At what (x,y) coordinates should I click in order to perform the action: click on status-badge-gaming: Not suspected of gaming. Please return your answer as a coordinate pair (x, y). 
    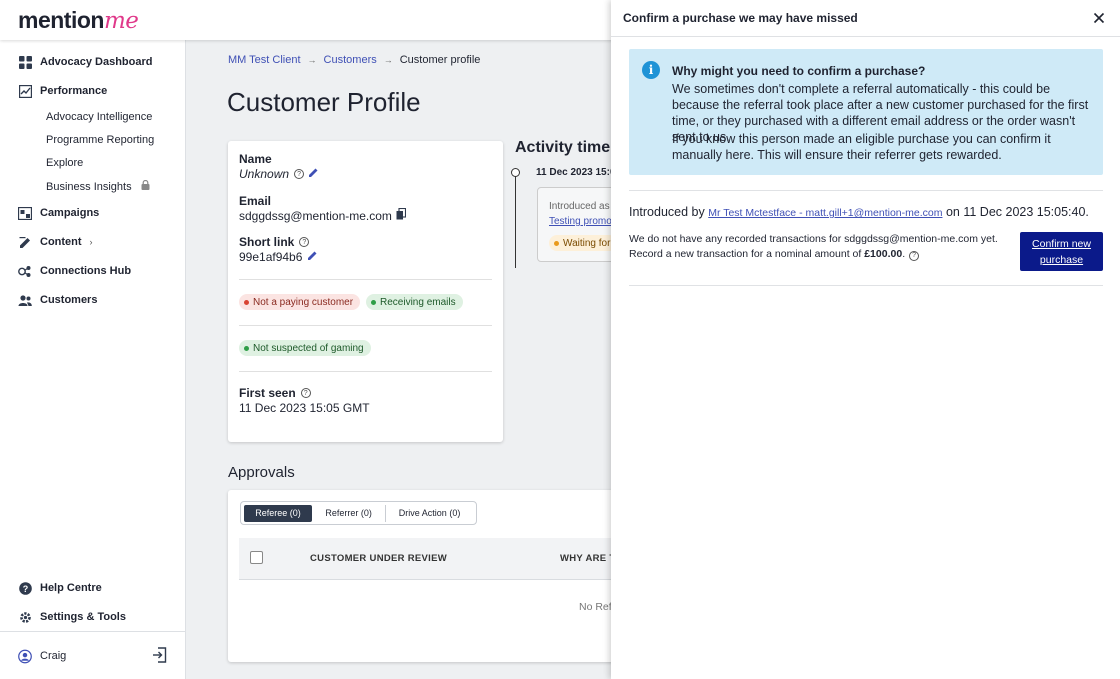
    Looking at the image, I should click on (305, 348).